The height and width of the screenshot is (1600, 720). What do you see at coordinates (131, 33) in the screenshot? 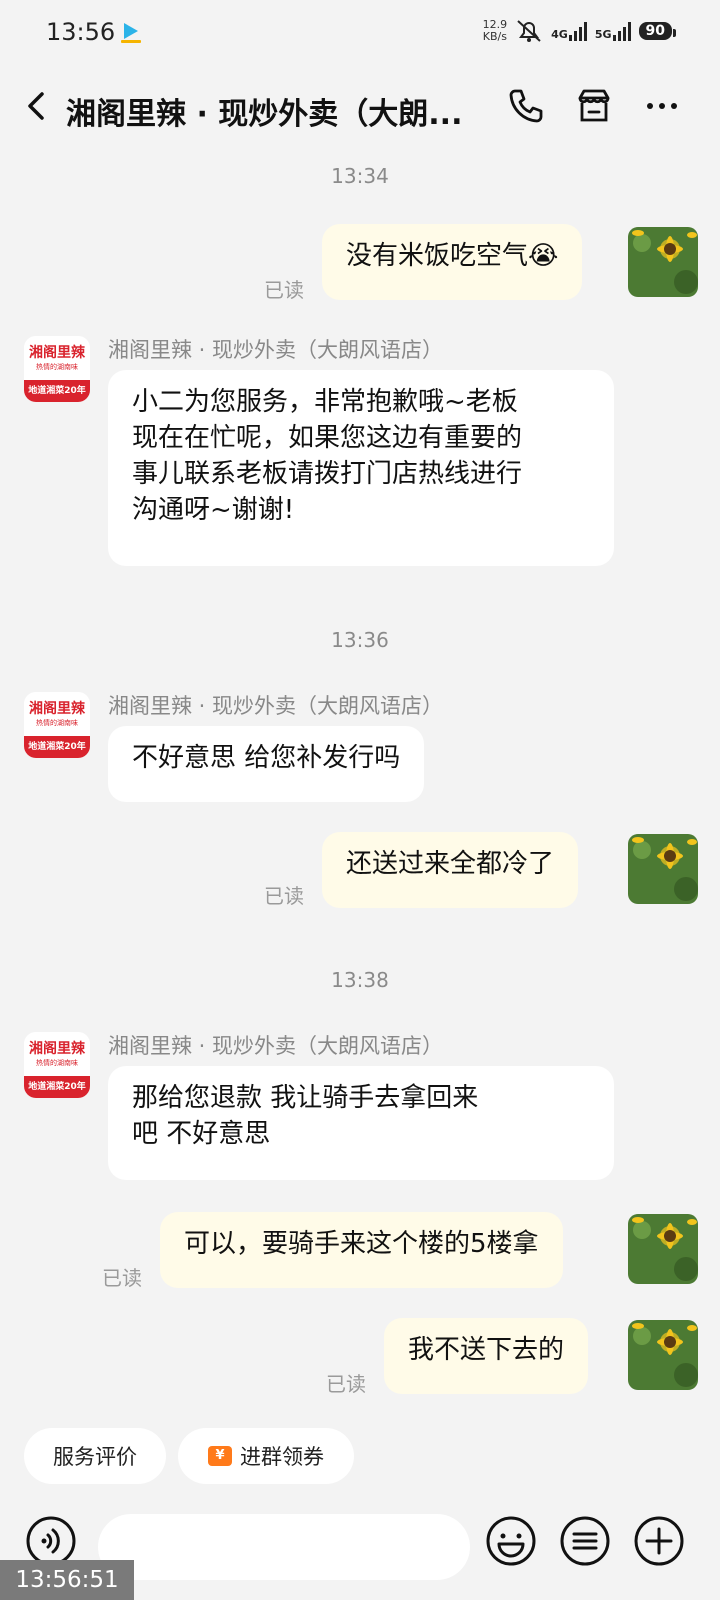
I see `app-notification-icon` at bounding box center [131, 33].